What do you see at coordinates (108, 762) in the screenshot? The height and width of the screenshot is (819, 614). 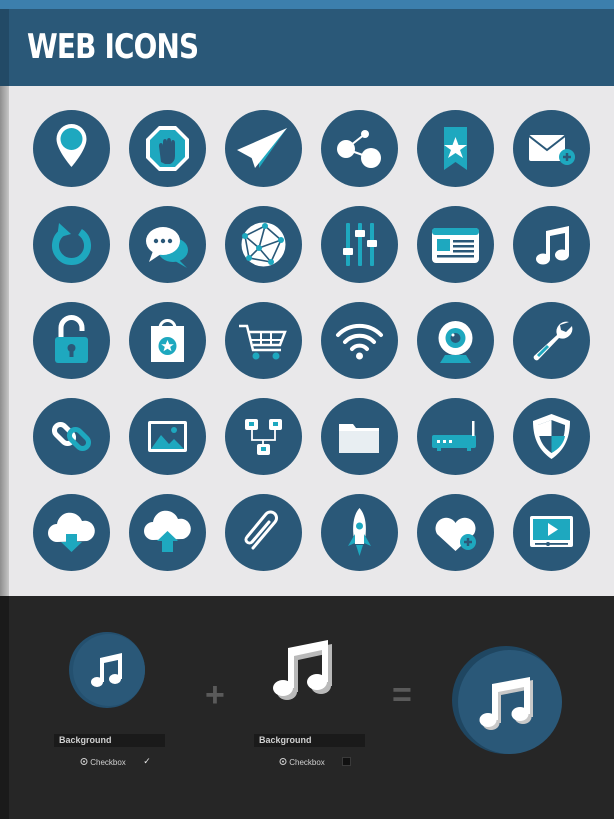 I see `layer1-checkbox-text: Checkbox` at bounding box center [108, 762].